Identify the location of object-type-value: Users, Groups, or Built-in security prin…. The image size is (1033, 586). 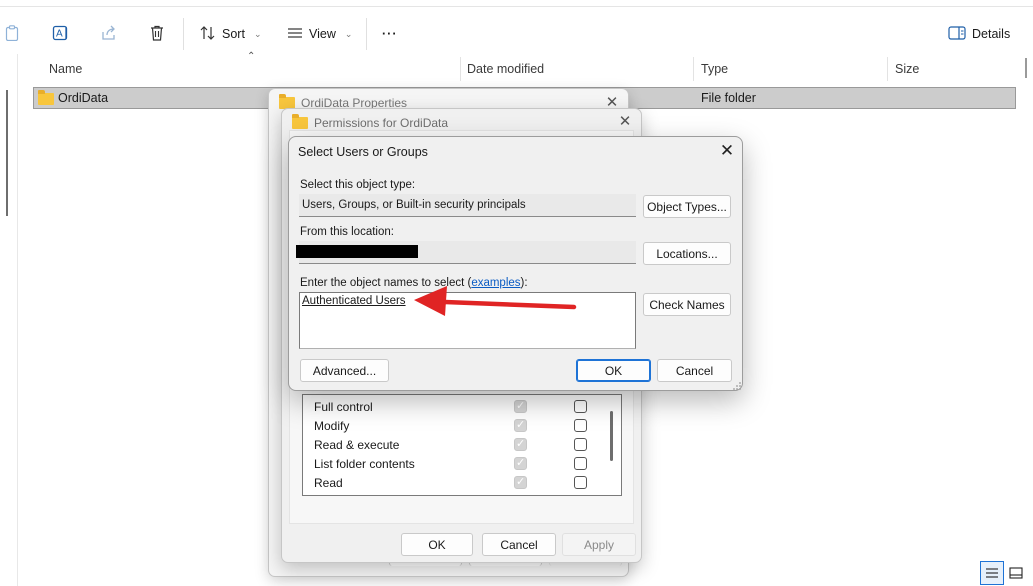
(414, 205).